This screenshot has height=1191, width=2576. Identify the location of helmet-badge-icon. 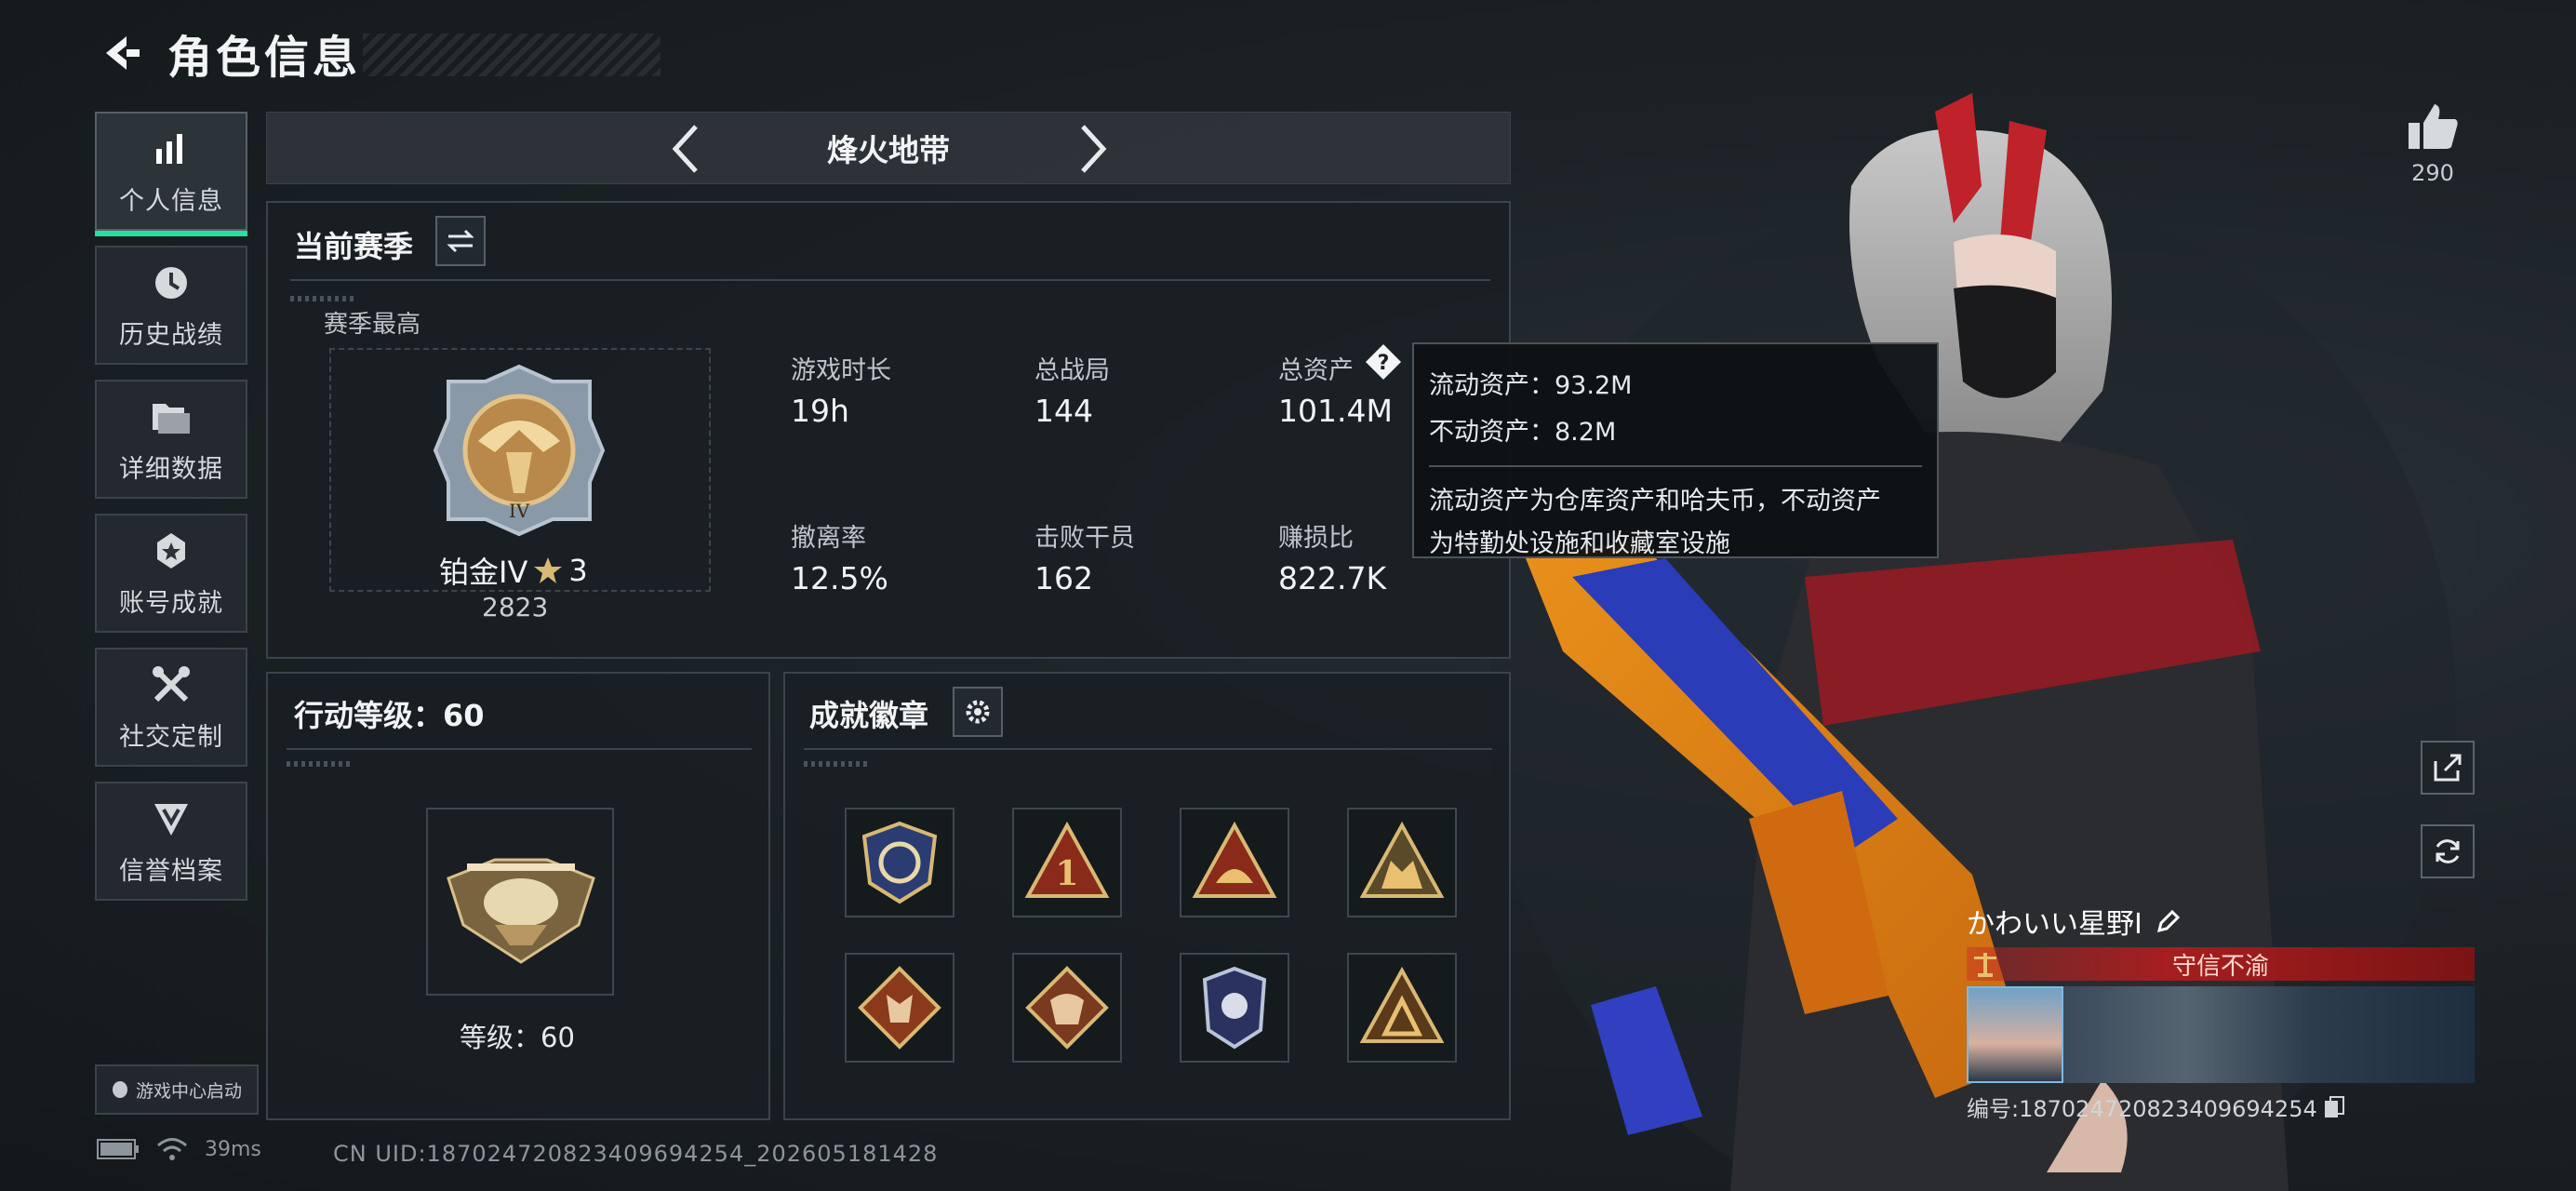
(1234, 859).